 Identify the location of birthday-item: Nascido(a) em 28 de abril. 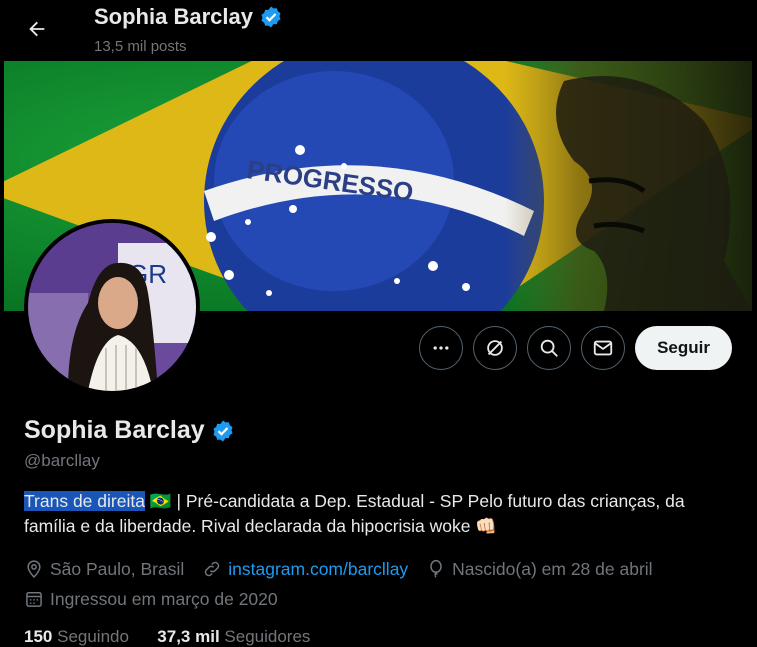
(539, 569).